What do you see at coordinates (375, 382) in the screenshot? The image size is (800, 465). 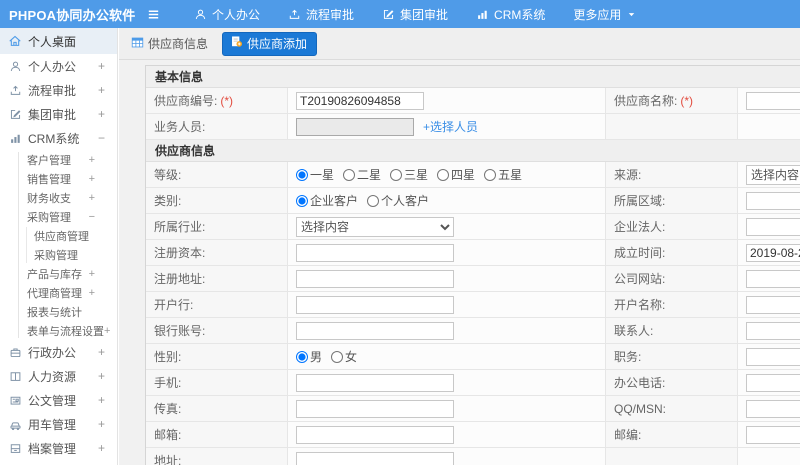 I see `mobile-input` at bounding box center [375, 382].